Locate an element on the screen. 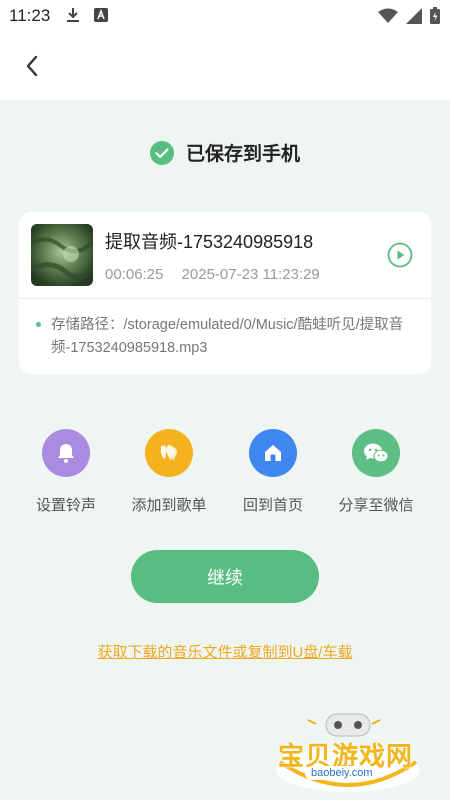 The image size is (450, 800). saved-title: 已保存到手机 is located at coordinates (242, 154).